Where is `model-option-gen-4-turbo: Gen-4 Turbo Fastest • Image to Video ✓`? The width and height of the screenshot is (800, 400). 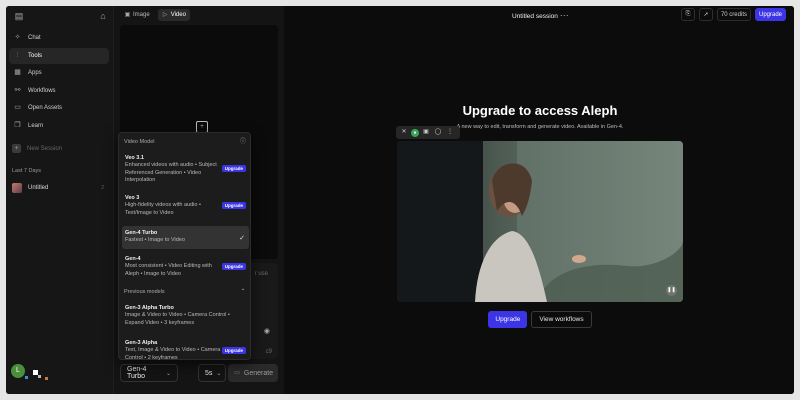 model-option-gen-4-turbo: Gen-4 Turbo Fastest • Image to Video ✓ is located at coordinates (185, 237).